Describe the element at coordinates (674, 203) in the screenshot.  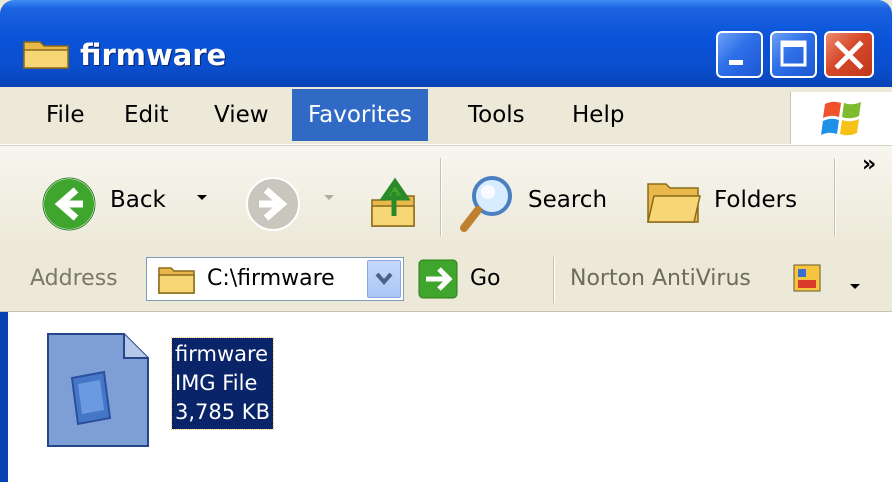
I see `folders-icon` at that location.